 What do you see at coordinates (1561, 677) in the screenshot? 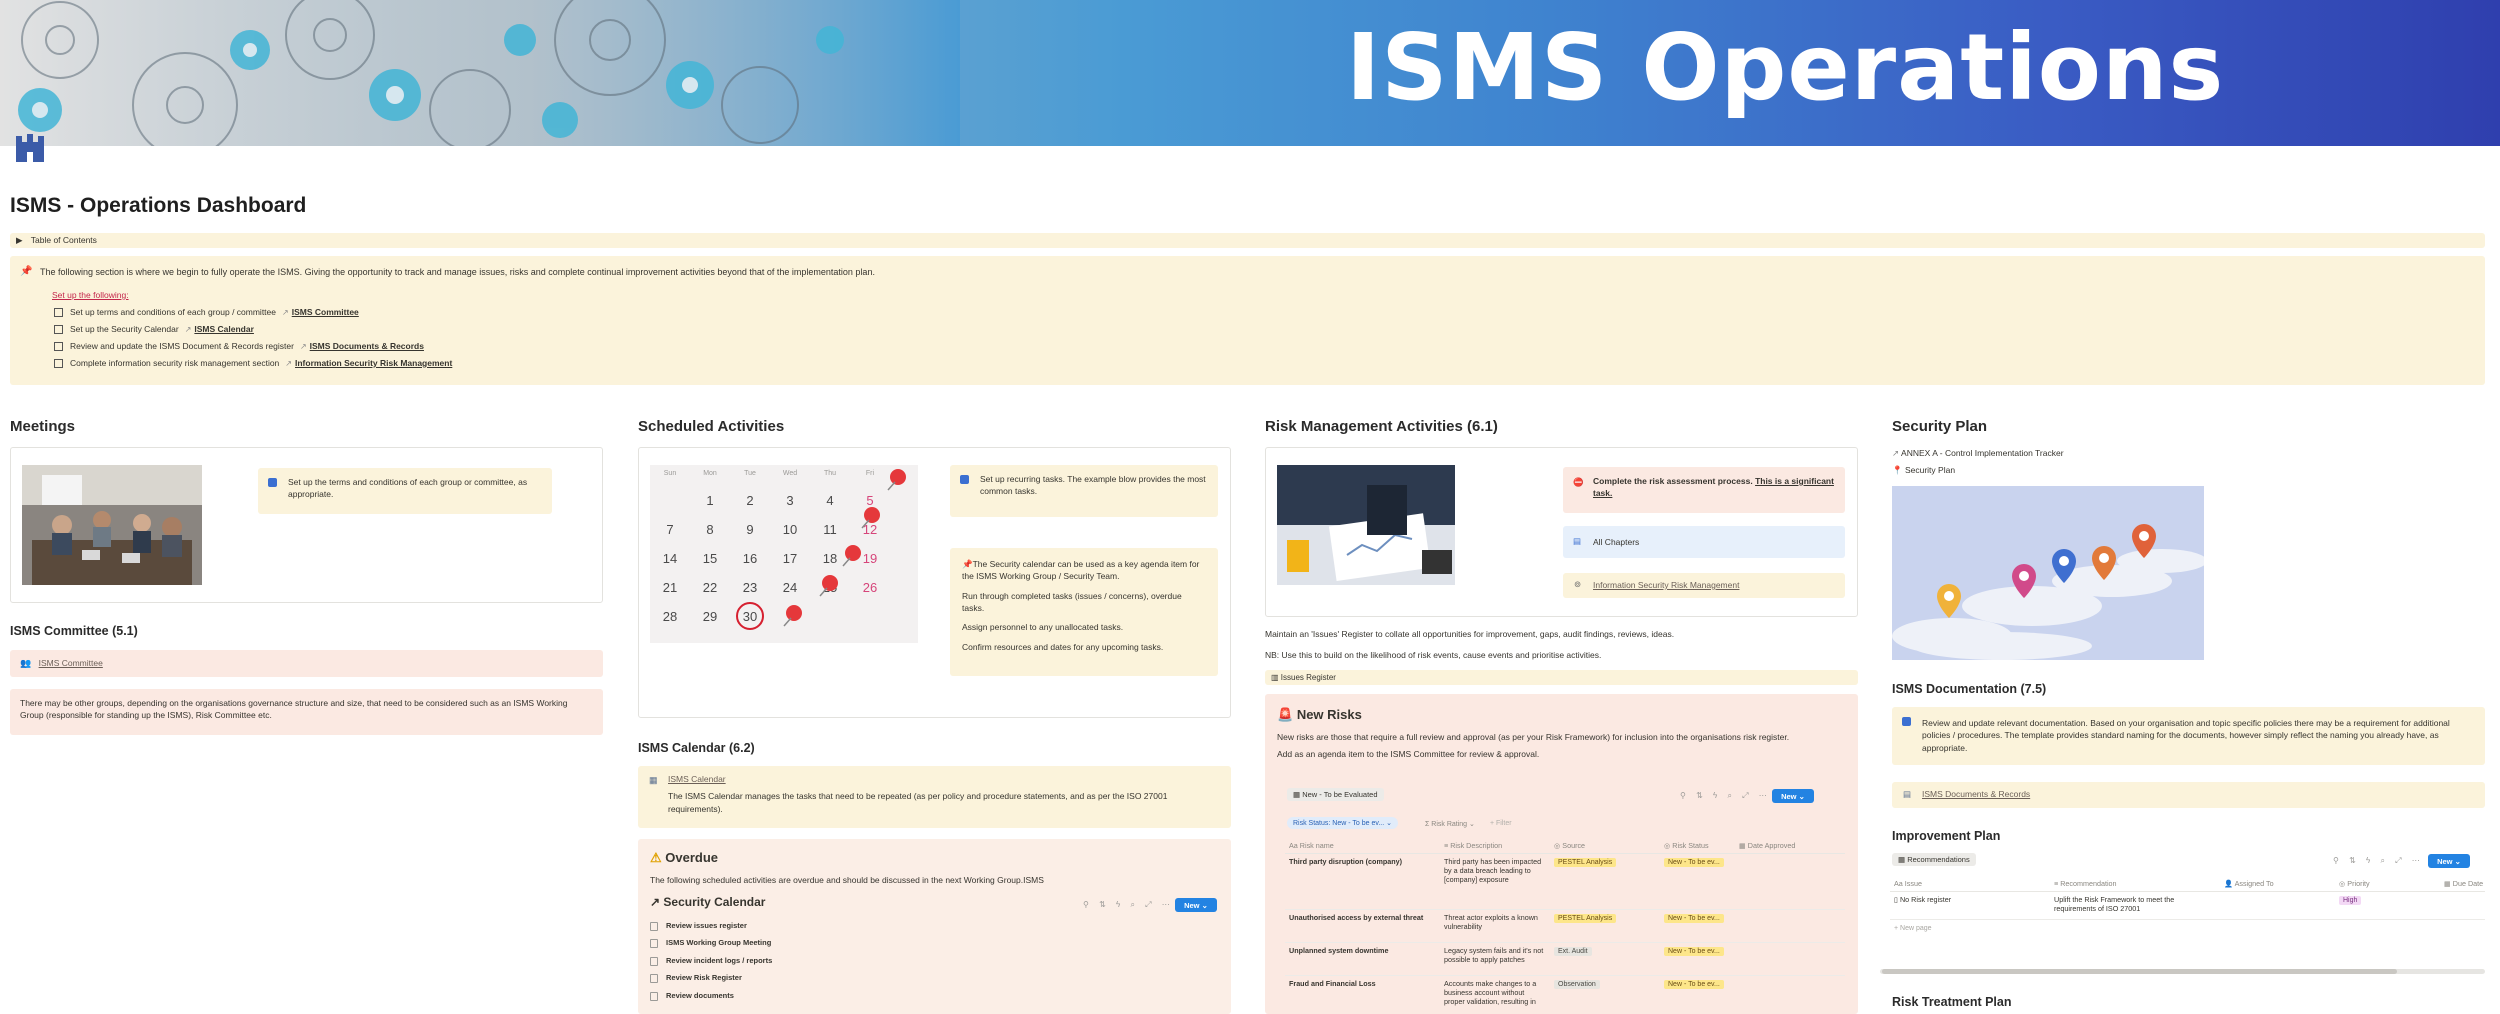
I see `issues-register-toggle: ▥ Issues Register` at bounding box center [1561, 677].